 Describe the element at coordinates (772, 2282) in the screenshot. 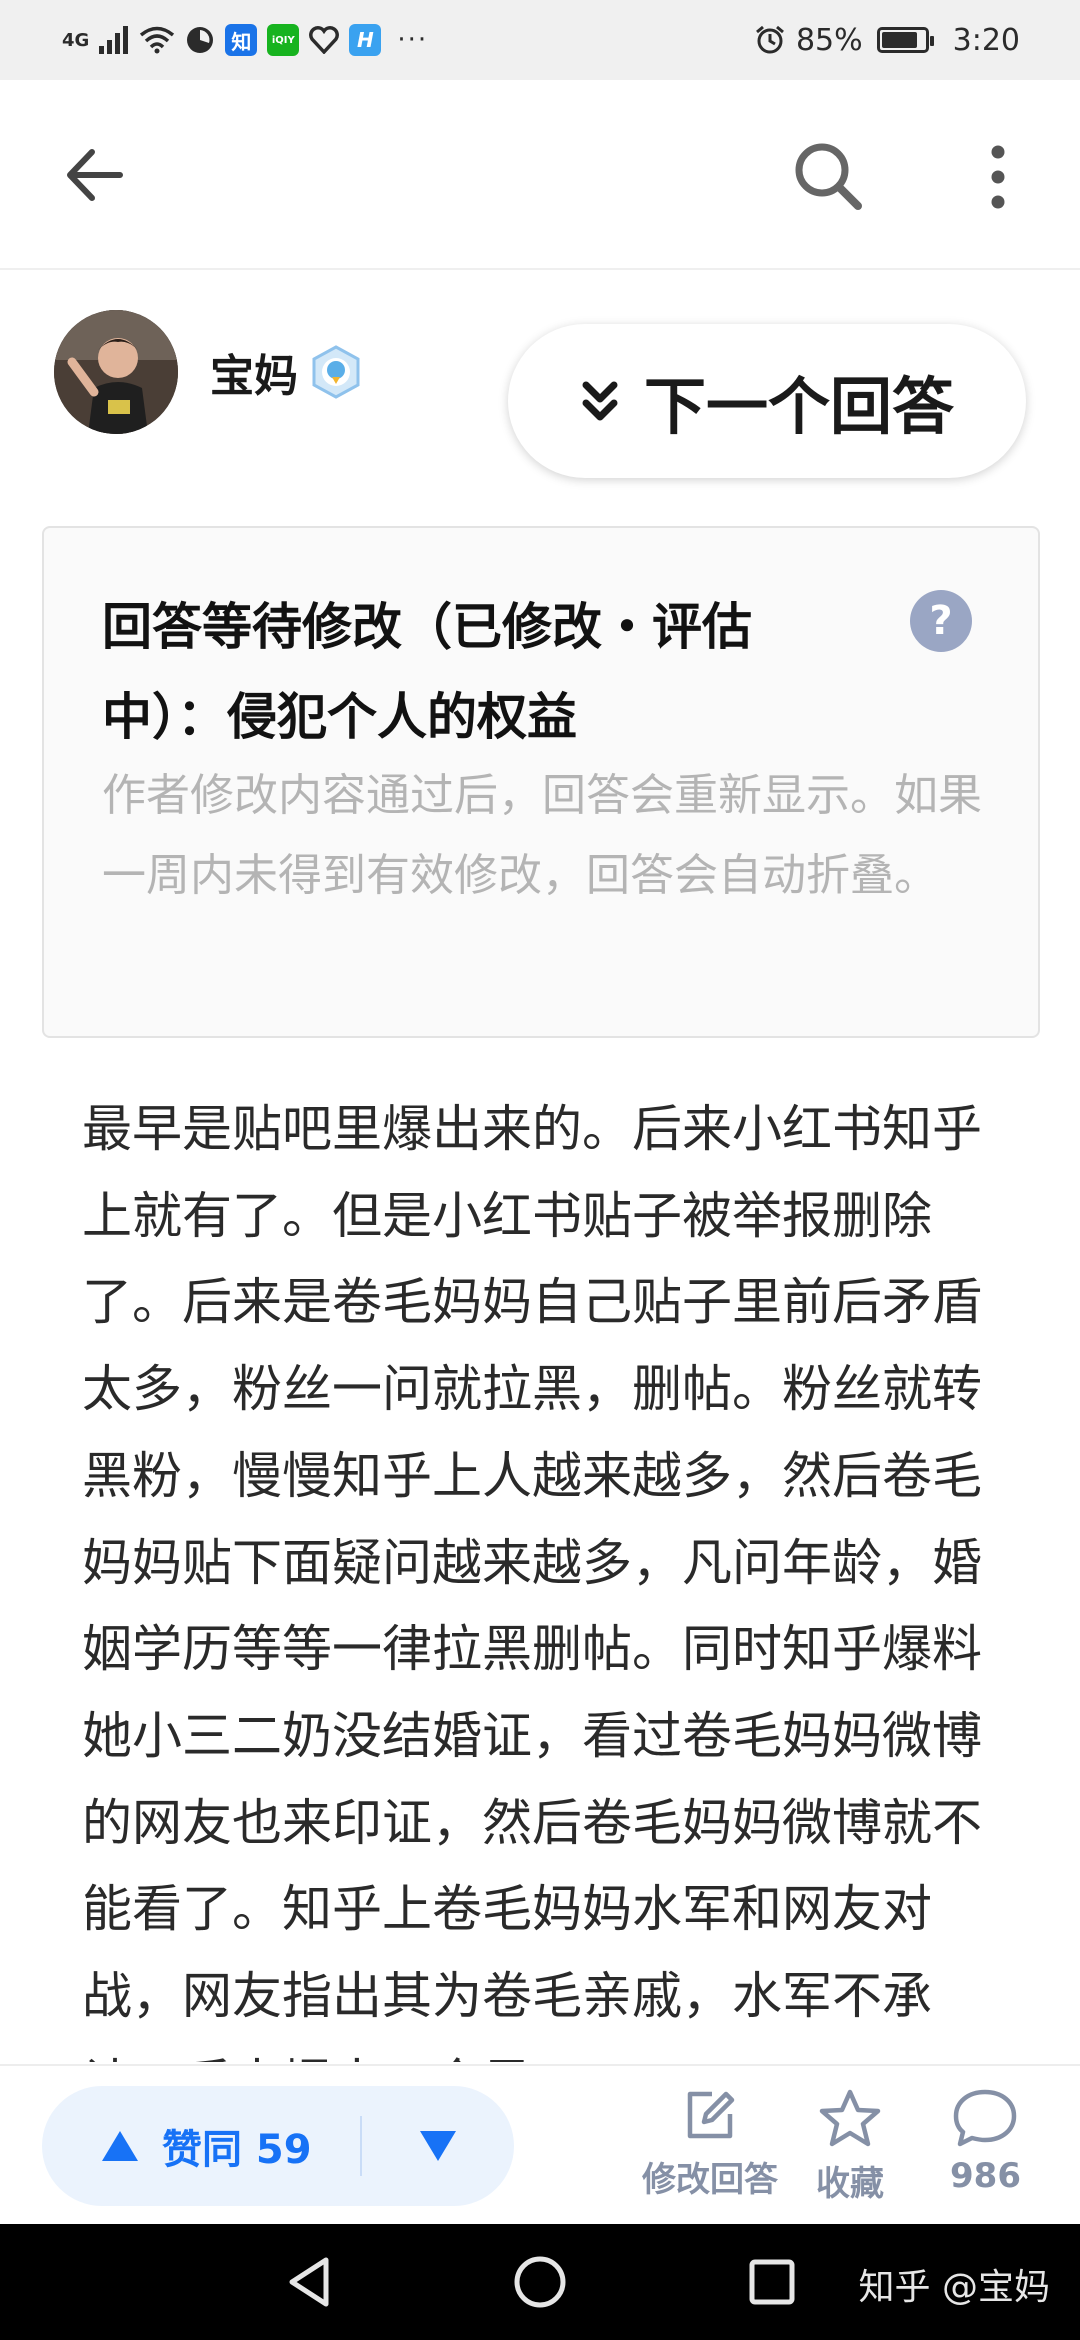

I see `nav-recents-icon` at that location.